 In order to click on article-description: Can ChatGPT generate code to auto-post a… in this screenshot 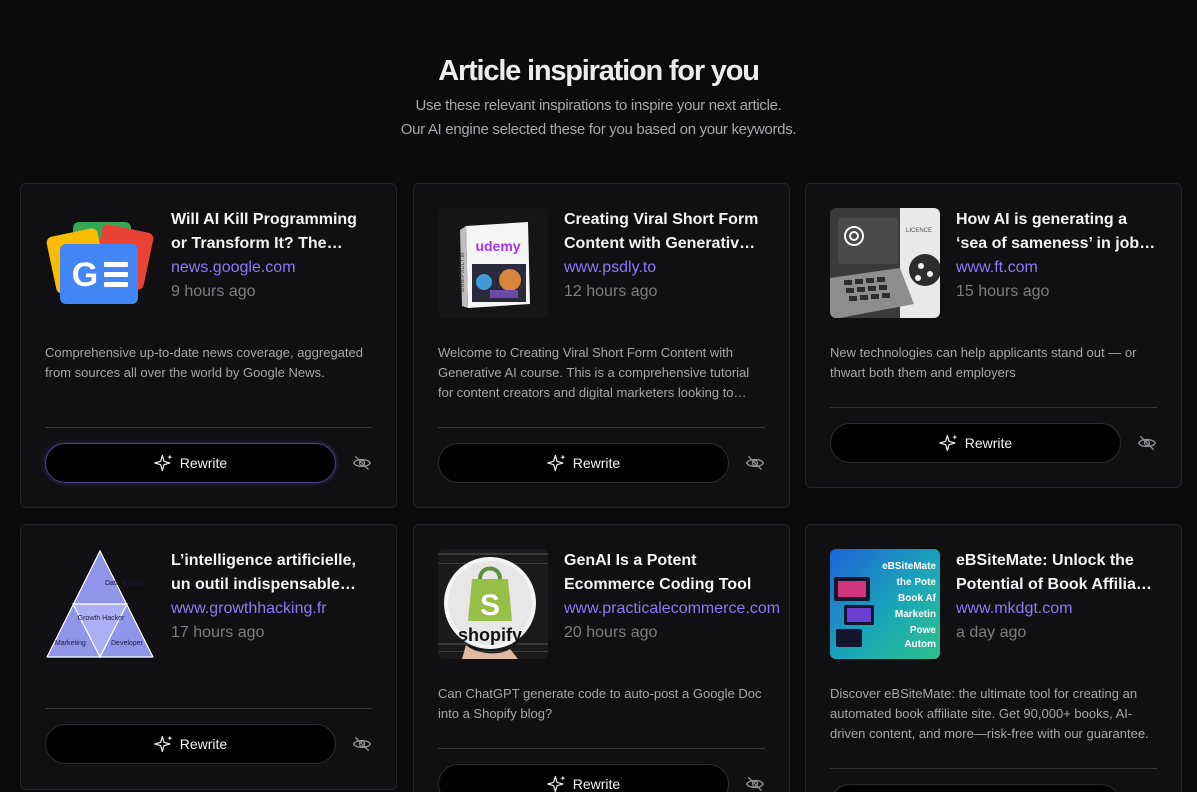, I will do `click(600, 703)`.